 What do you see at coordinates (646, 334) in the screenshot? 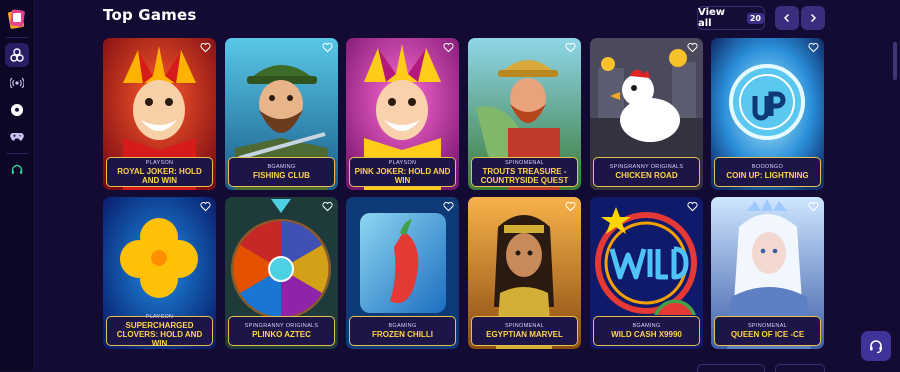
I see `game-name: WILD CASH X9990` at bounding box center [646, 334].